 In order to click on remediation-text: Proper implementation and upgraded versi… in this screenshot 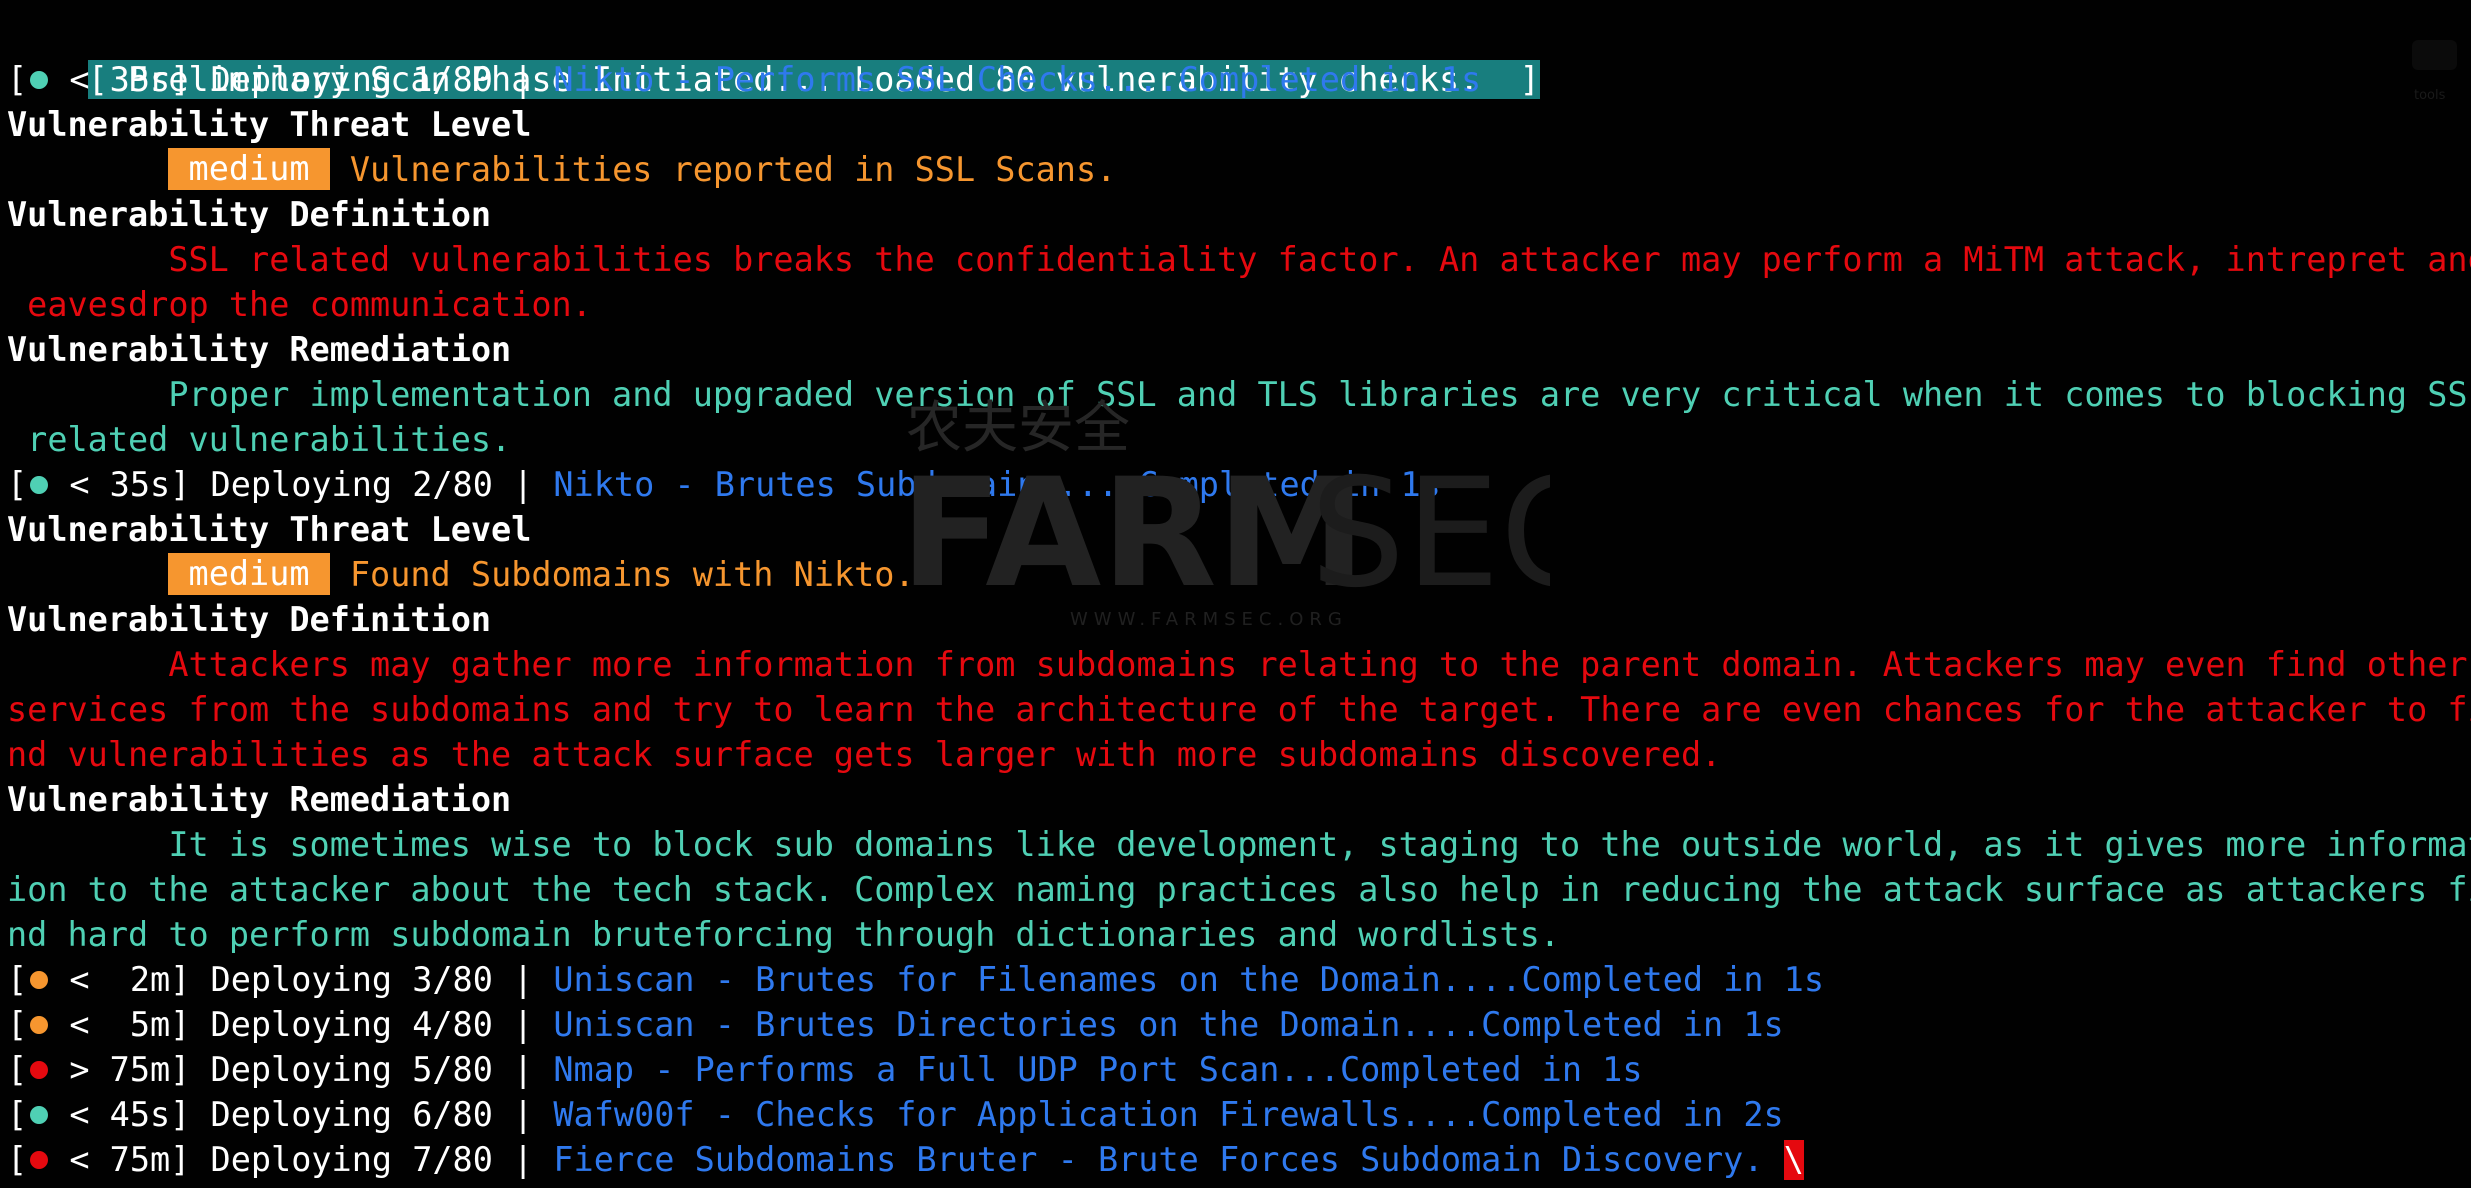, I will do `click(1239, 394)`.